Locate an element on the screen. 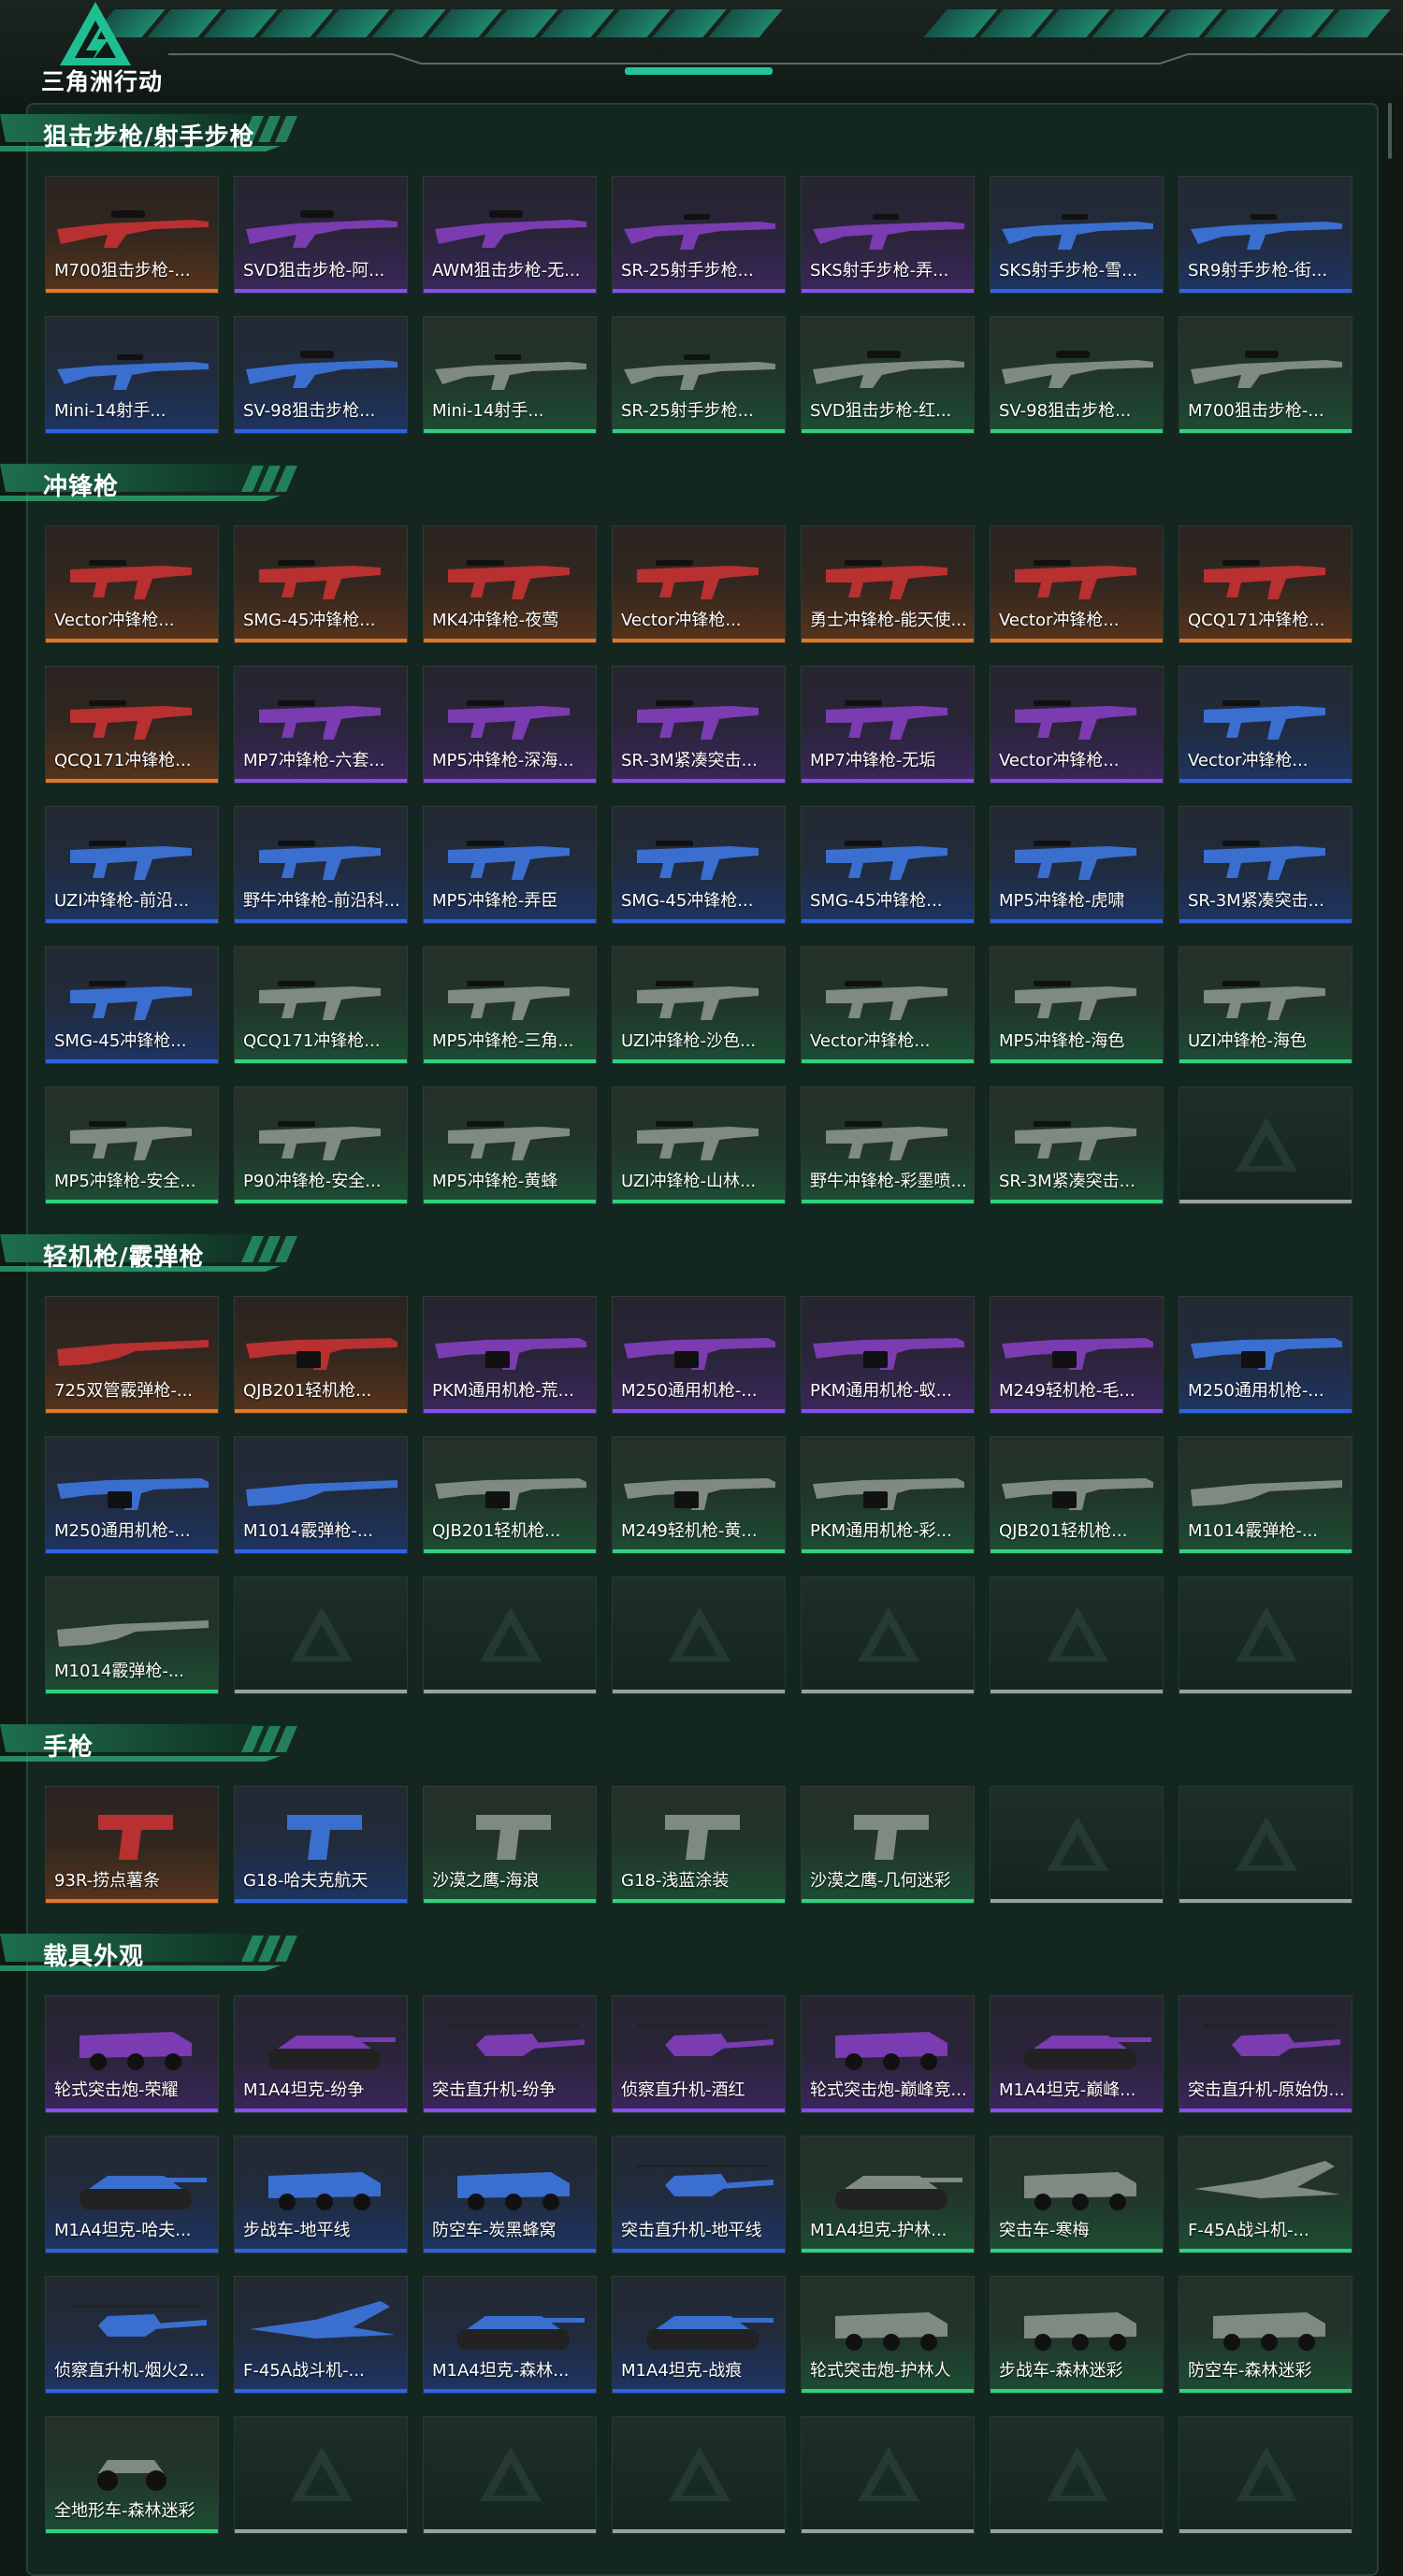  skin-card: MP5冲锋枪-虎啸 is located at coordinates (1077, 865).